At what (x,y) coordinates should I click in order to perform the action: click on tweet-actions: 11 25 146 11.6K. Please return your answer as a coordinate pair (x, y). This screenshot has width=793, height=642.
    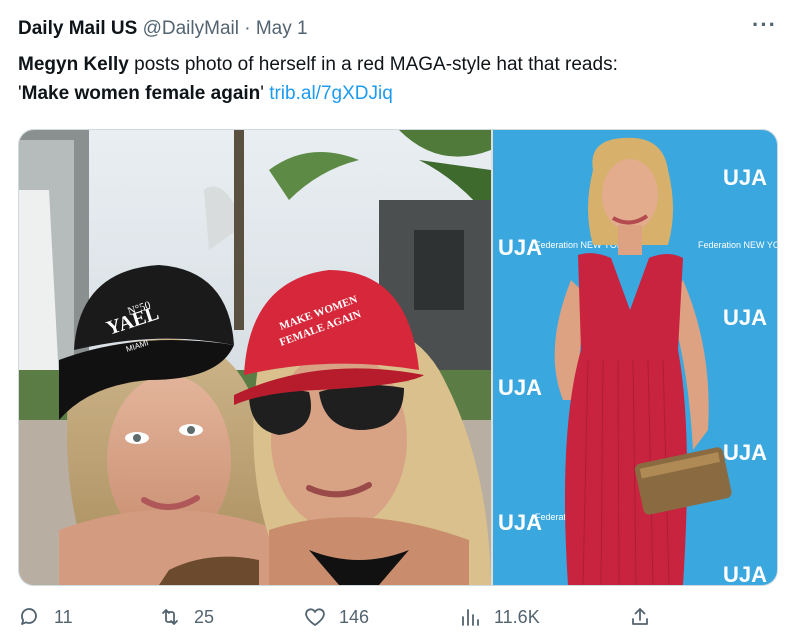
    Looking at the image, I should click on (398, 617).